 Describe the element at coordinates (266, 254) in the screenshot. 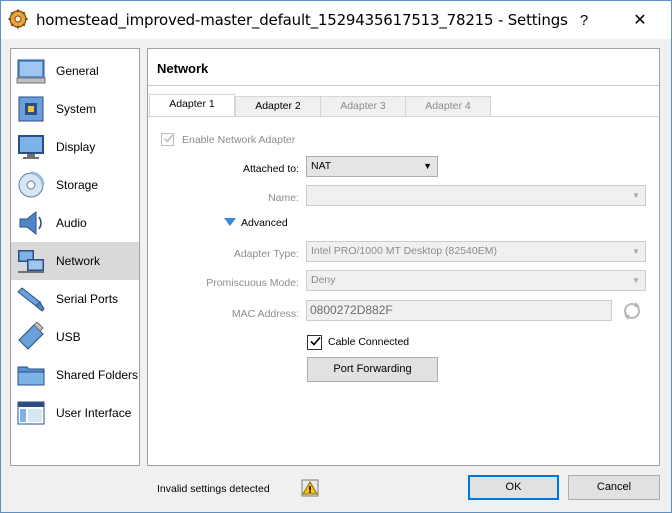

I see `adapter-type-label: Adapter Type:` at that location.